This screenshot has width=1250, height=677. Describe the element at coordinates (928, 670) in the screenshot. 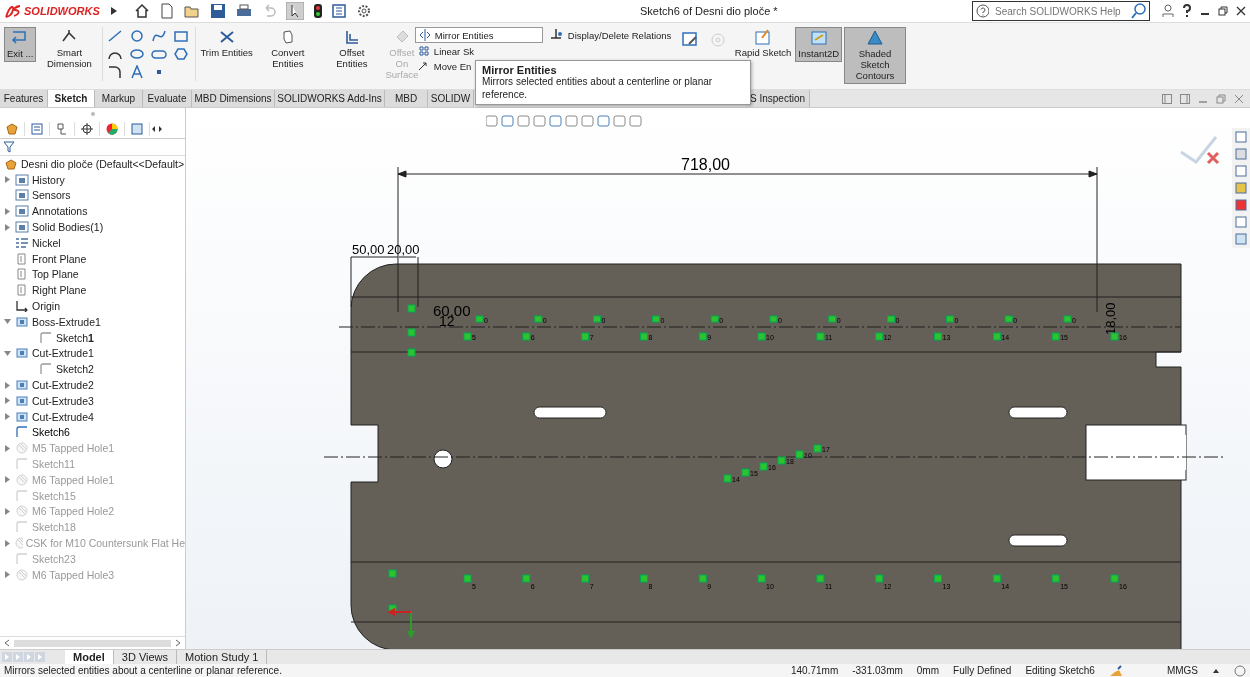

I see `z-coordinate: 0mm` at that location.